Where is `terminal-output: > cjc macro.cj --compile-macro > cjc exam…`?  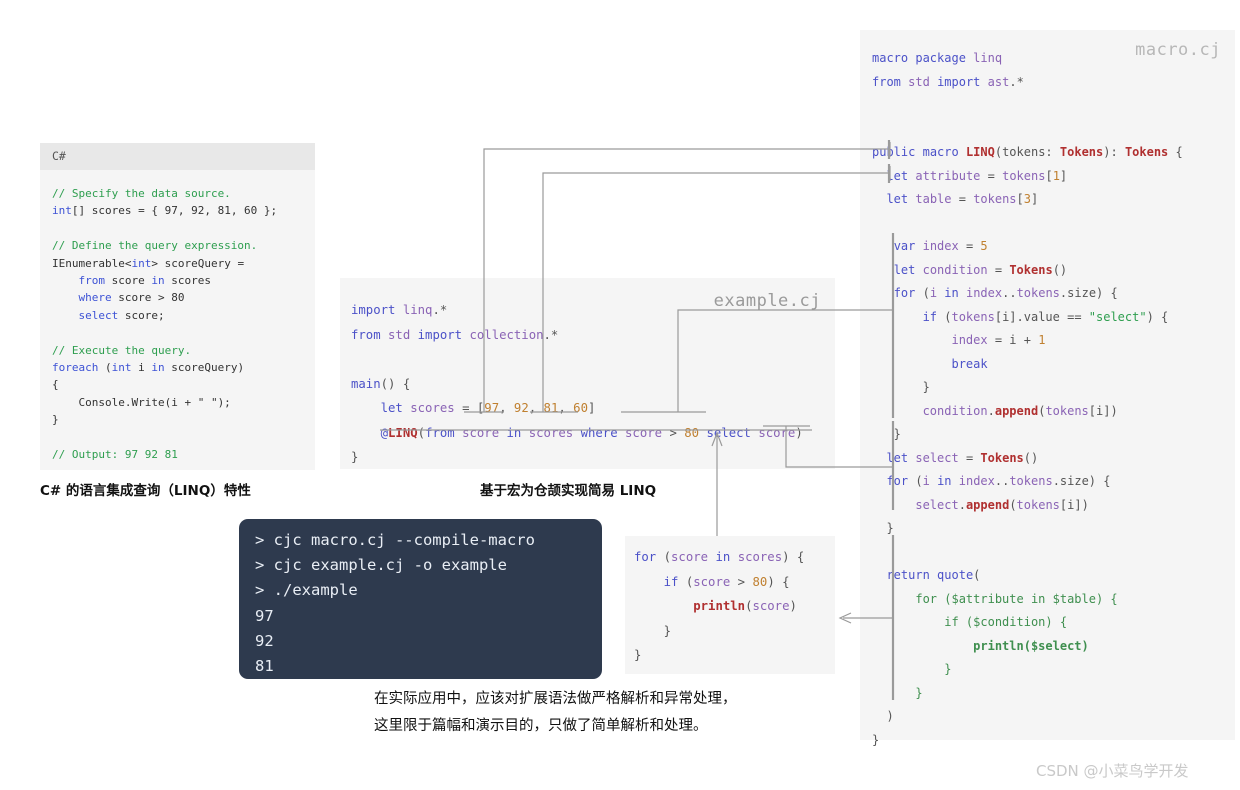
terminal-output: > cjc macro.cj --compile-macro > cjc exam… is located at coordinates (395, 603).